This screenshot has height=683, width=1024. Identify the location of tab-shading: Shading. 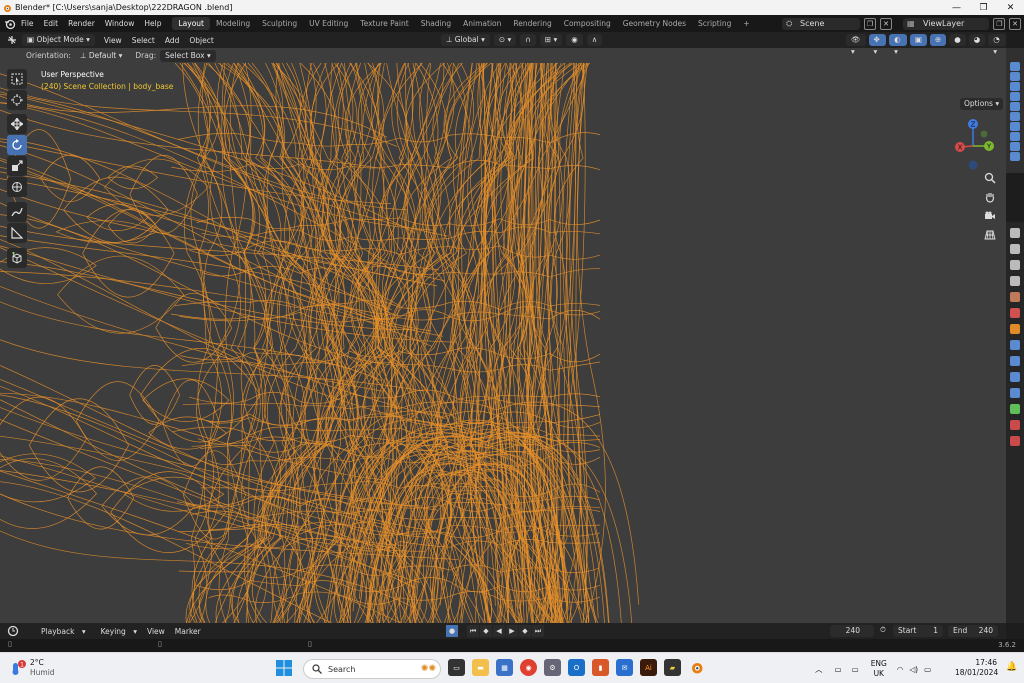
(436, 23).